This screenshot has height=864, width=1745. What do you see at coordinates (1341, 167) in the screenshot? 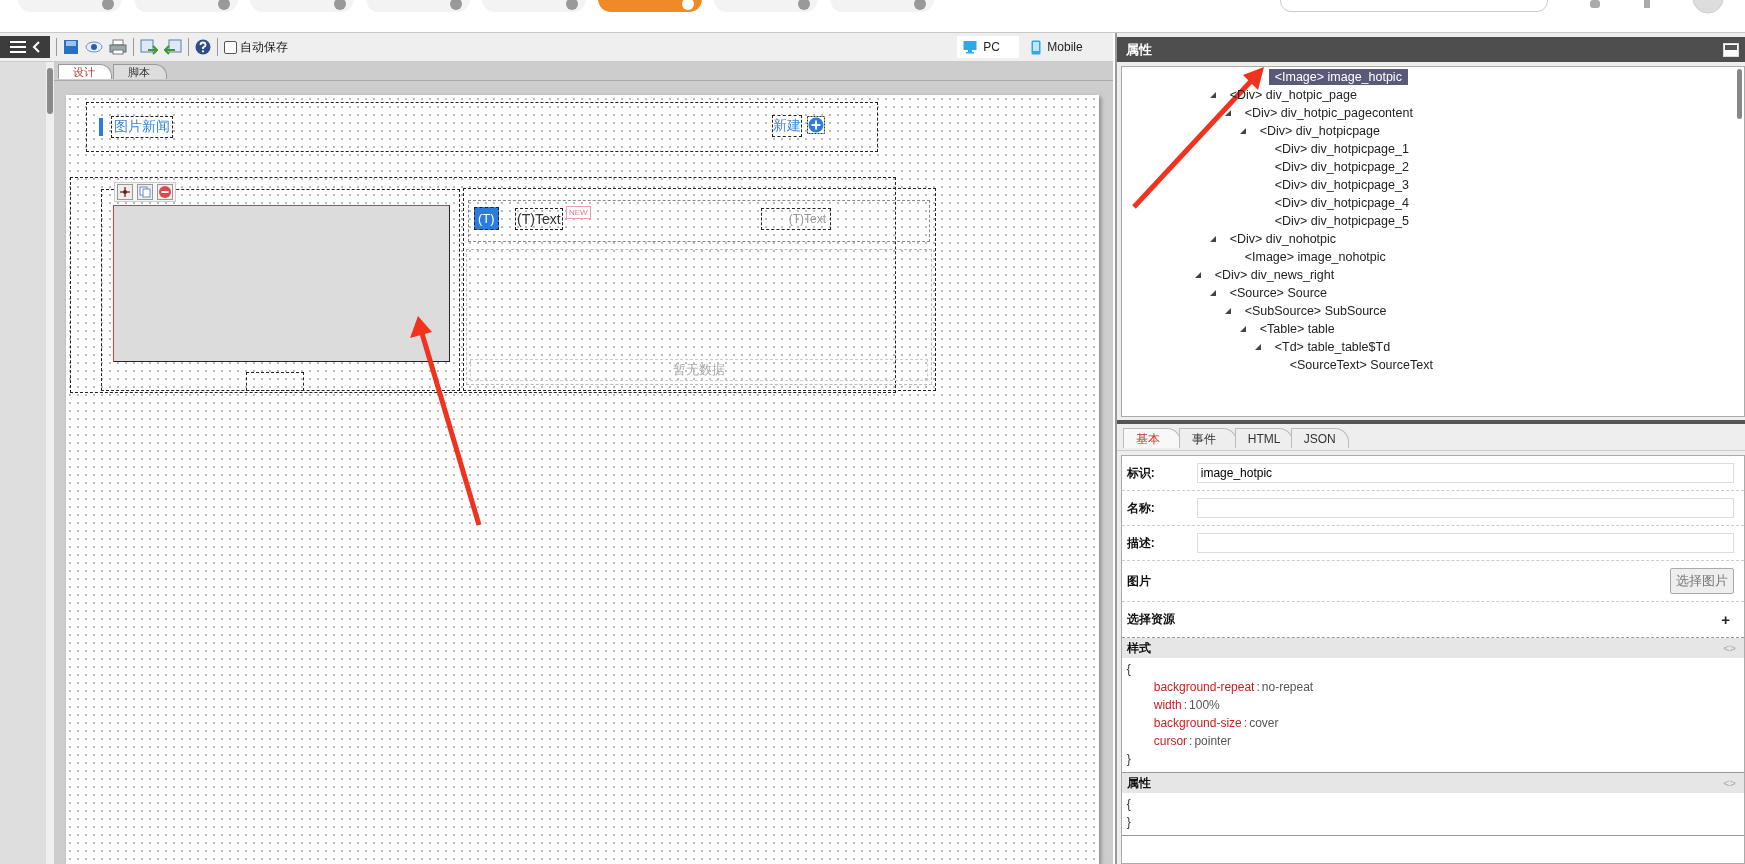
I see `tree-item: <Div> div_hotpicpage_2` at bounding box center [1341, 167].